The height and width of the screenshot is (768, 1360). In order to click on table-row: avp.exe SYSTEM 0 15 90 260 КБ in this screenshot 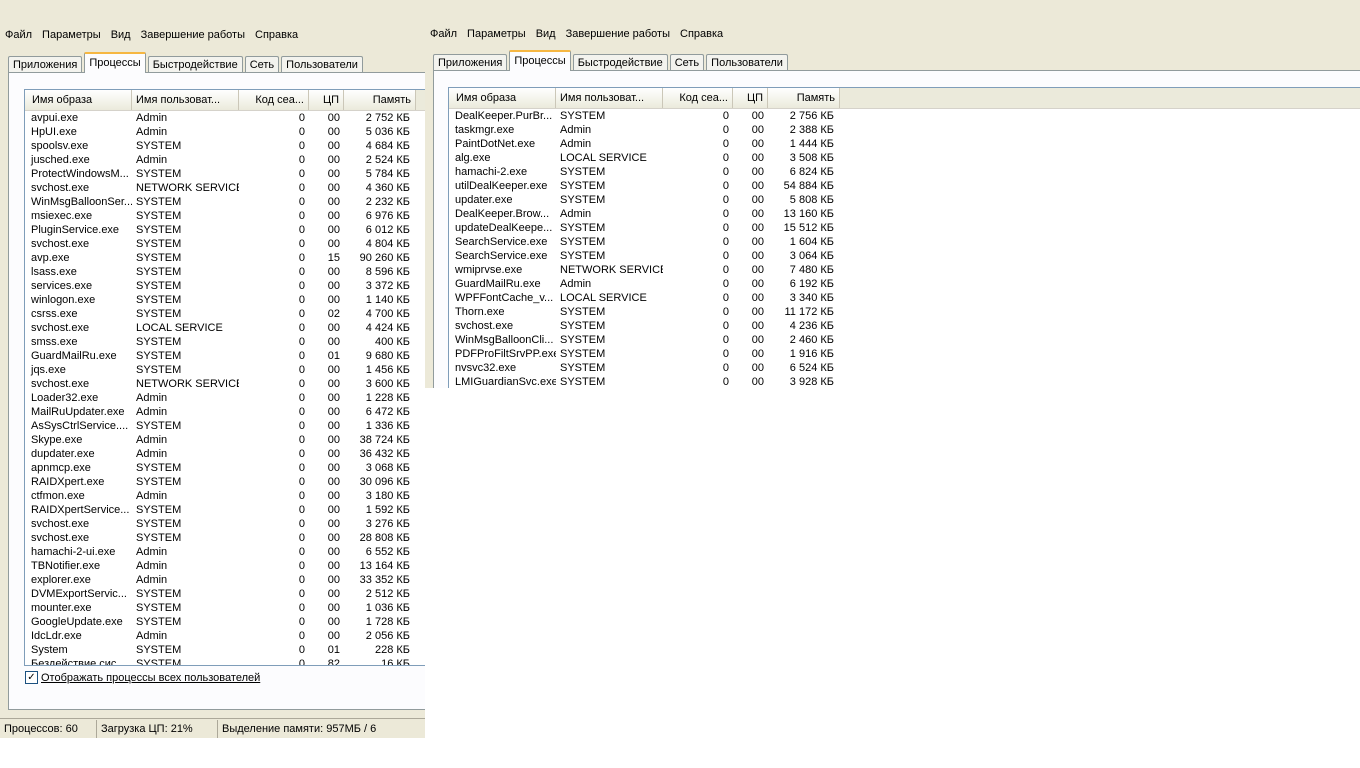, I will do `click(225, 258)`.